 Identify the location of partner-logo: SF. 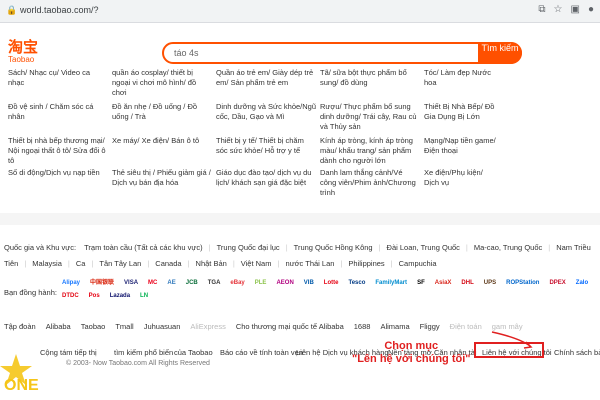
(421, 283).